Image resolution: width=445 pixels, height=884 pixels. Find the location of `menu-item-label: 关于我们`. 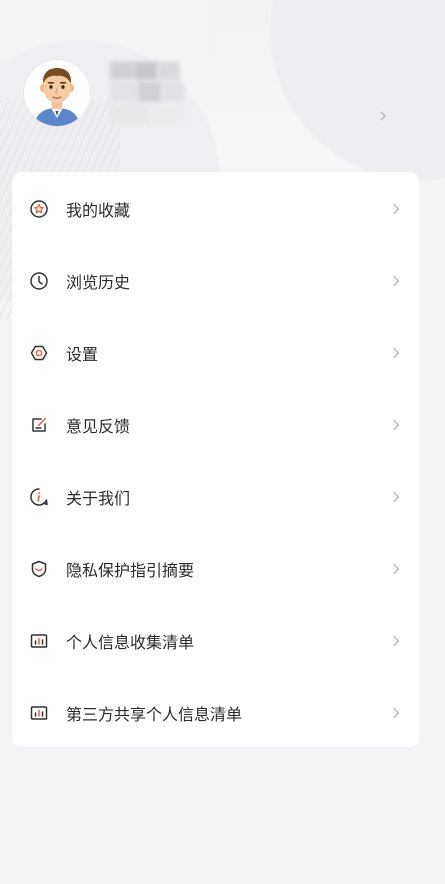

menu-item-label: 关于我们 is located at coordinates (98, 498).